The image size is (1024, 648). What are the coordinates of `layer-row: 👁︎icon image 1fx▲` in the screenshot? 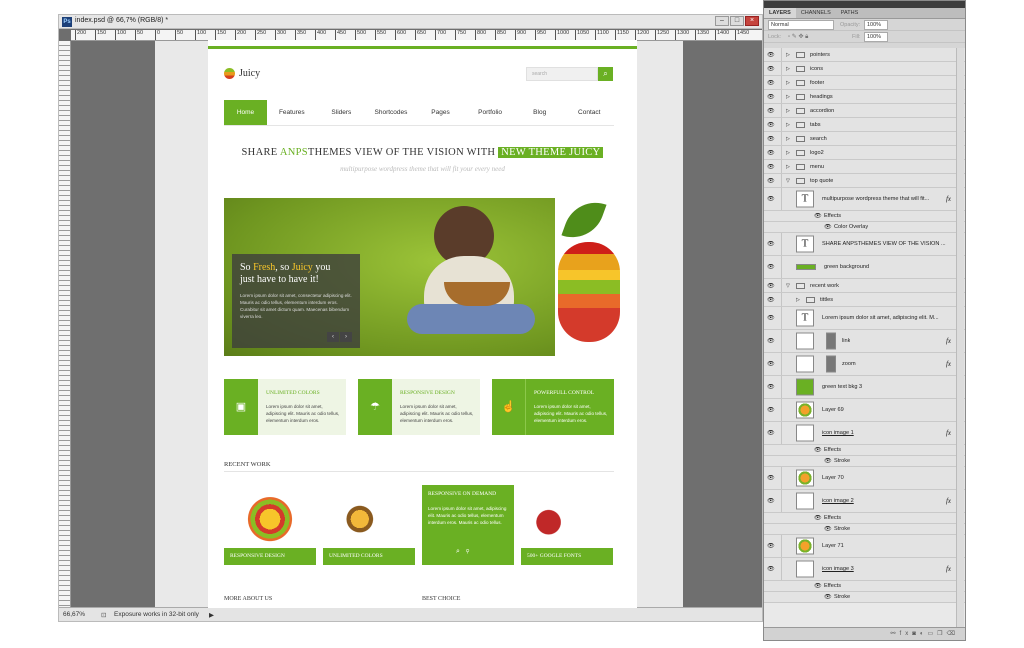 It's located at (864, 433).